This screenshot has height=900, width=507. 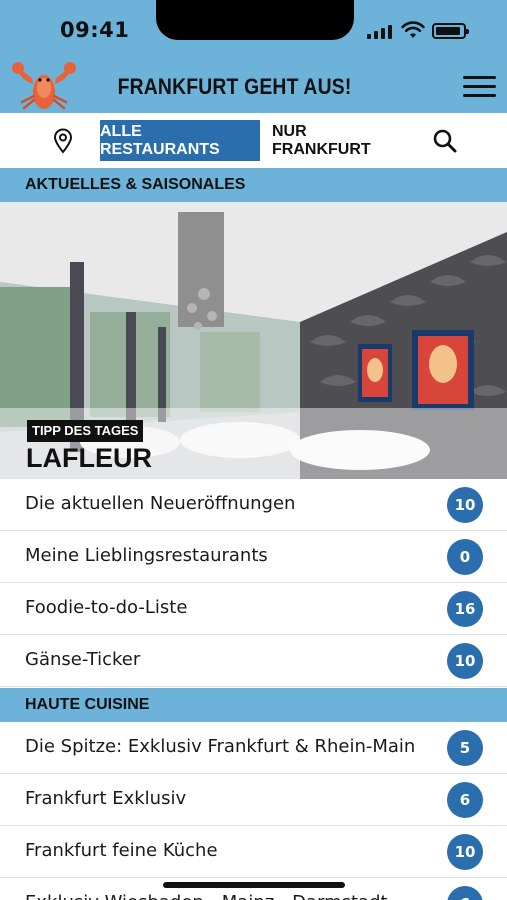 I want to click on list-item-neueroeffnungen: Die aktuellen Neueröffnungen 10, so click(x=253, y=505).